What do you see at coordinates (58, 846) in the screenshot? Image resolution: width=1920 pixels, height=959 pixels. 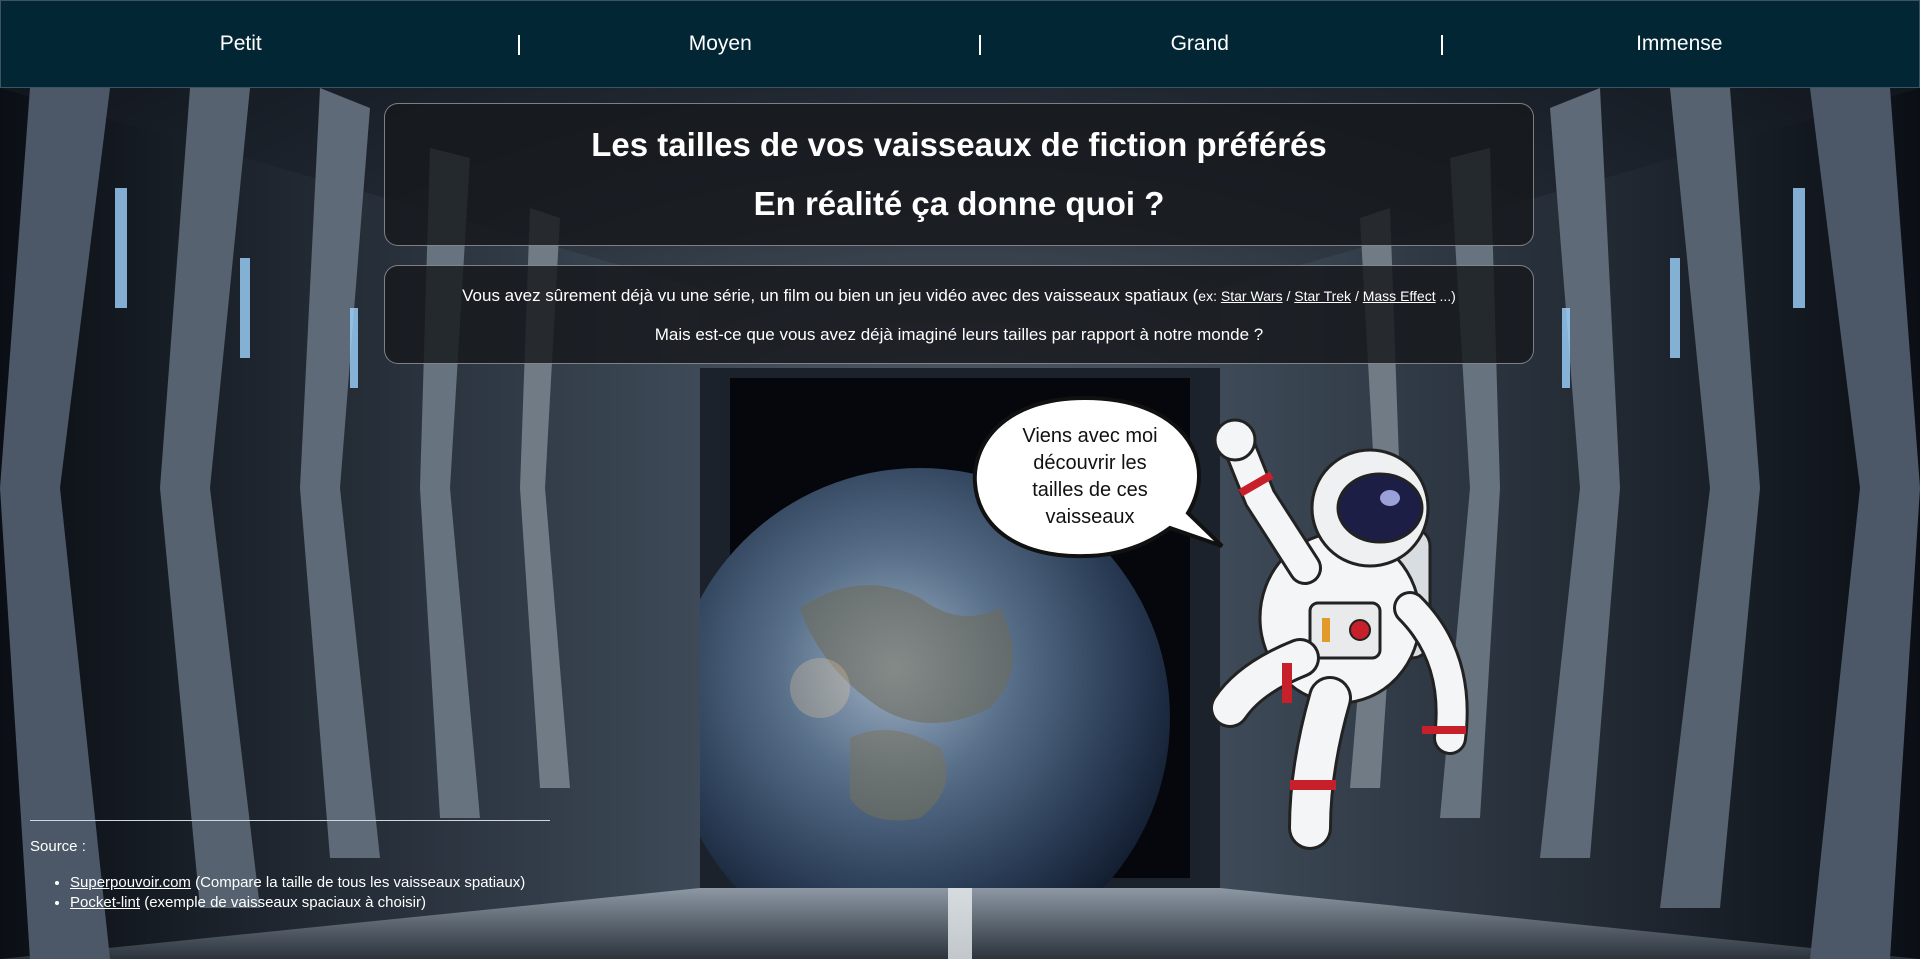 I see `source-label: Source :` at bounding box center [58, 846].